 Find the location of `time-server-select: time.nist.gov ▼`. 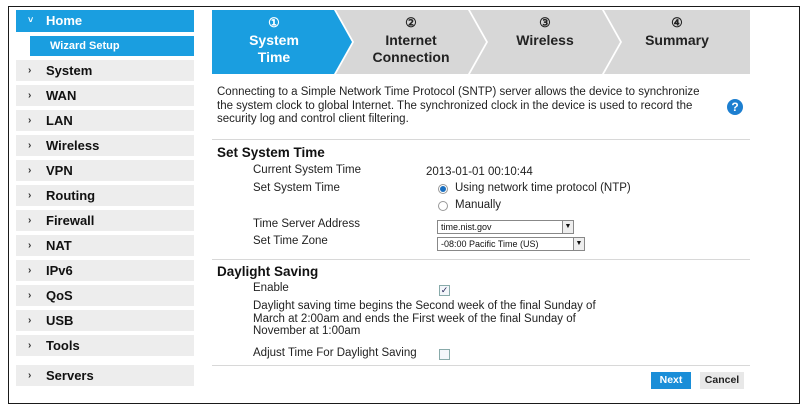

time-server-select: time.nist.gov ▼ is located at coordinates (505, 227).